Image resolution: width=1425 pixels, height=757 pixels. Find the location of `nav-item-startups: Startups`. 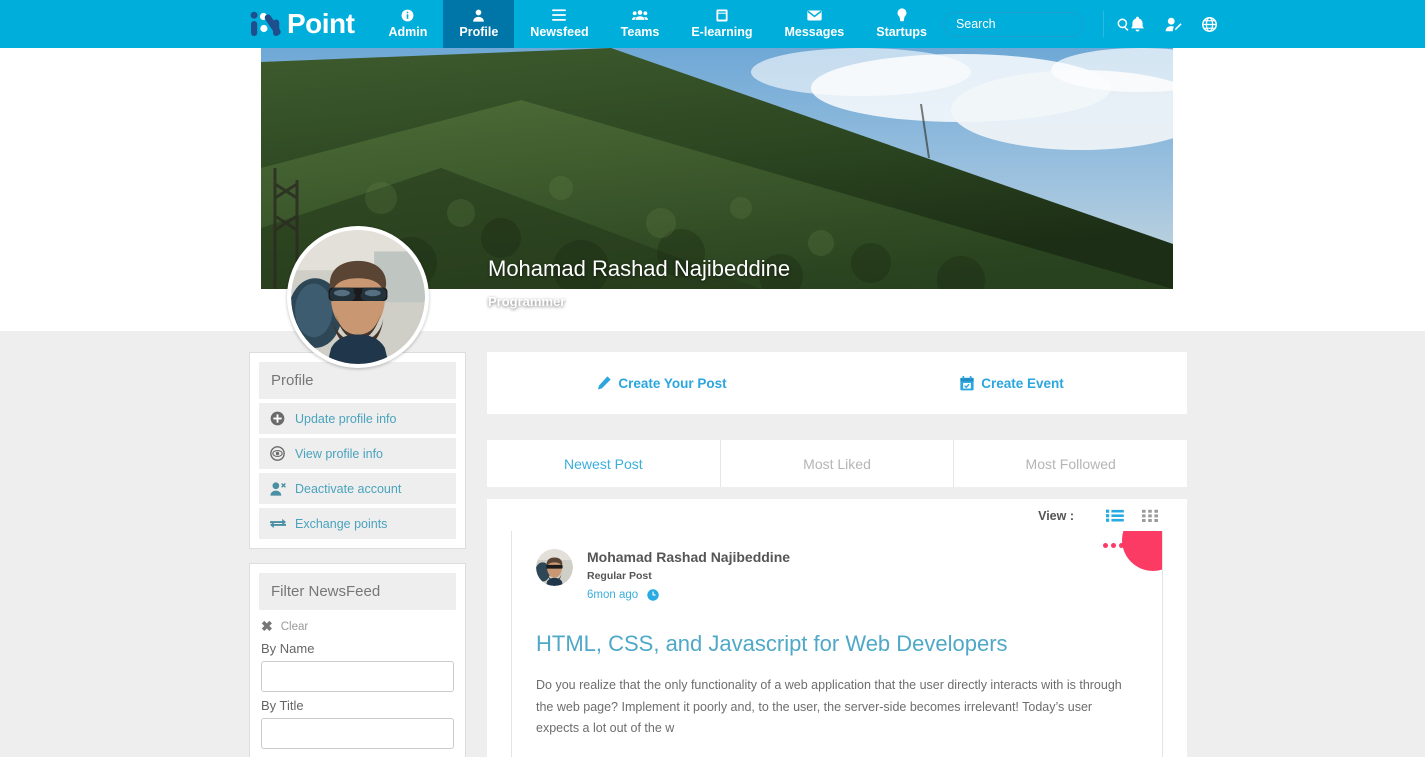

nav-item-startups: Startups is located at coordinates (901, 24).